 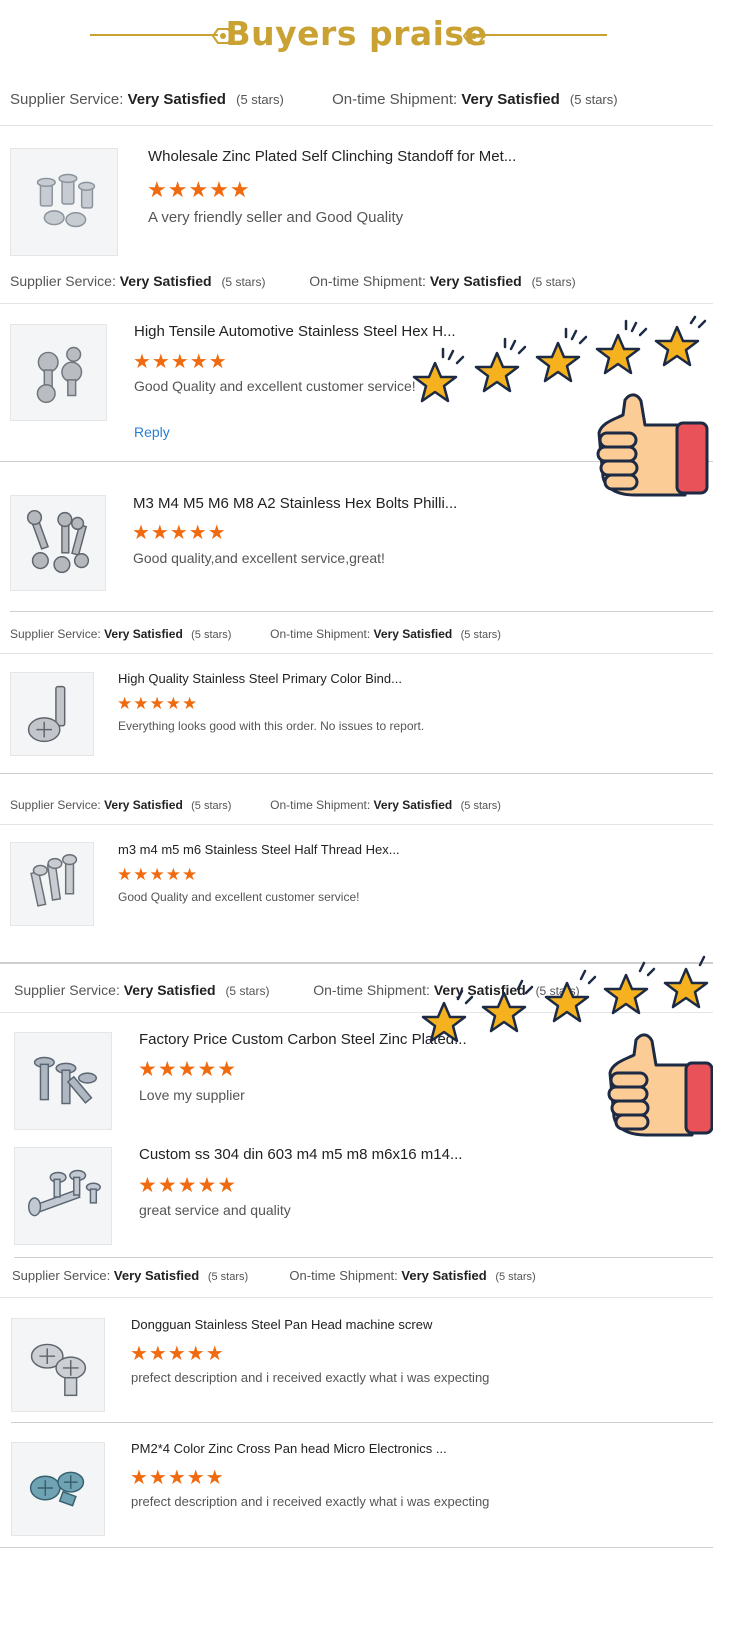 I want to click on header-right-ornament-icon, so click(x=474, y=36).